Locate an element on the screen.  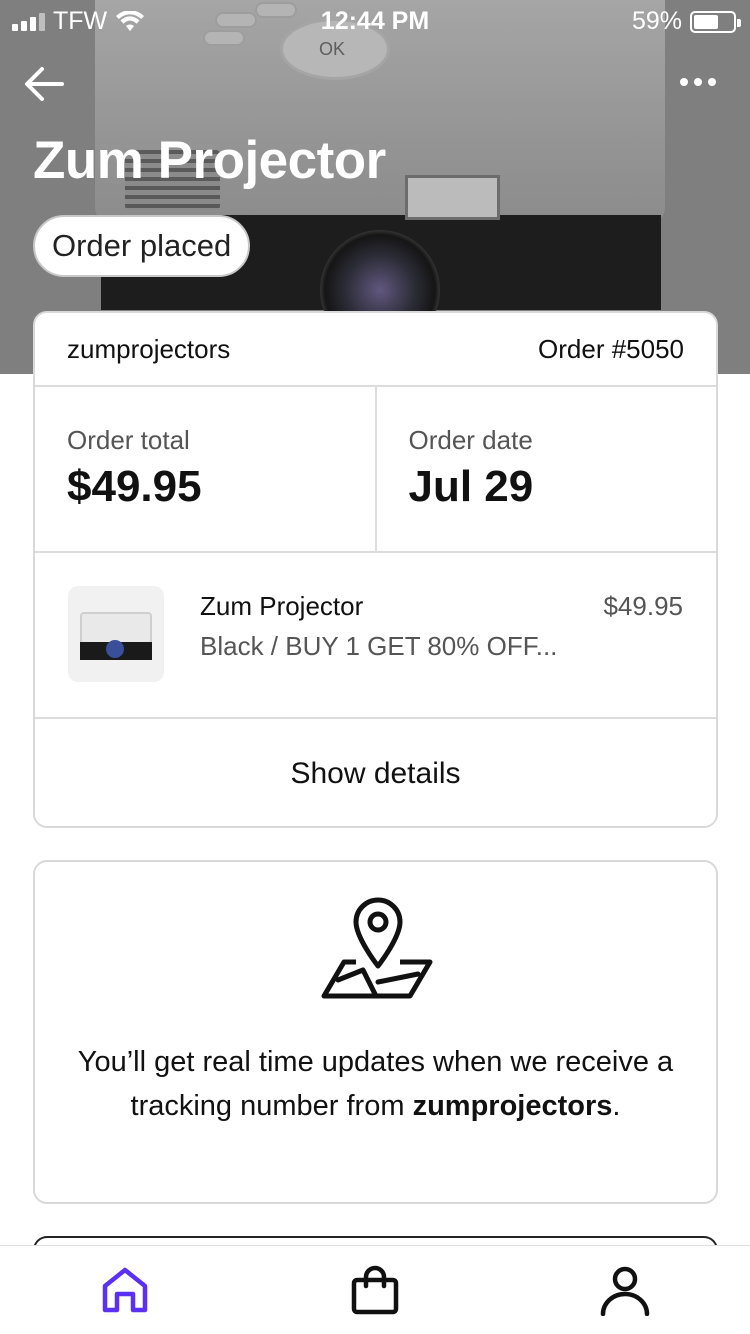
store-name: zumprojectors is located at coordinates (149, 348).